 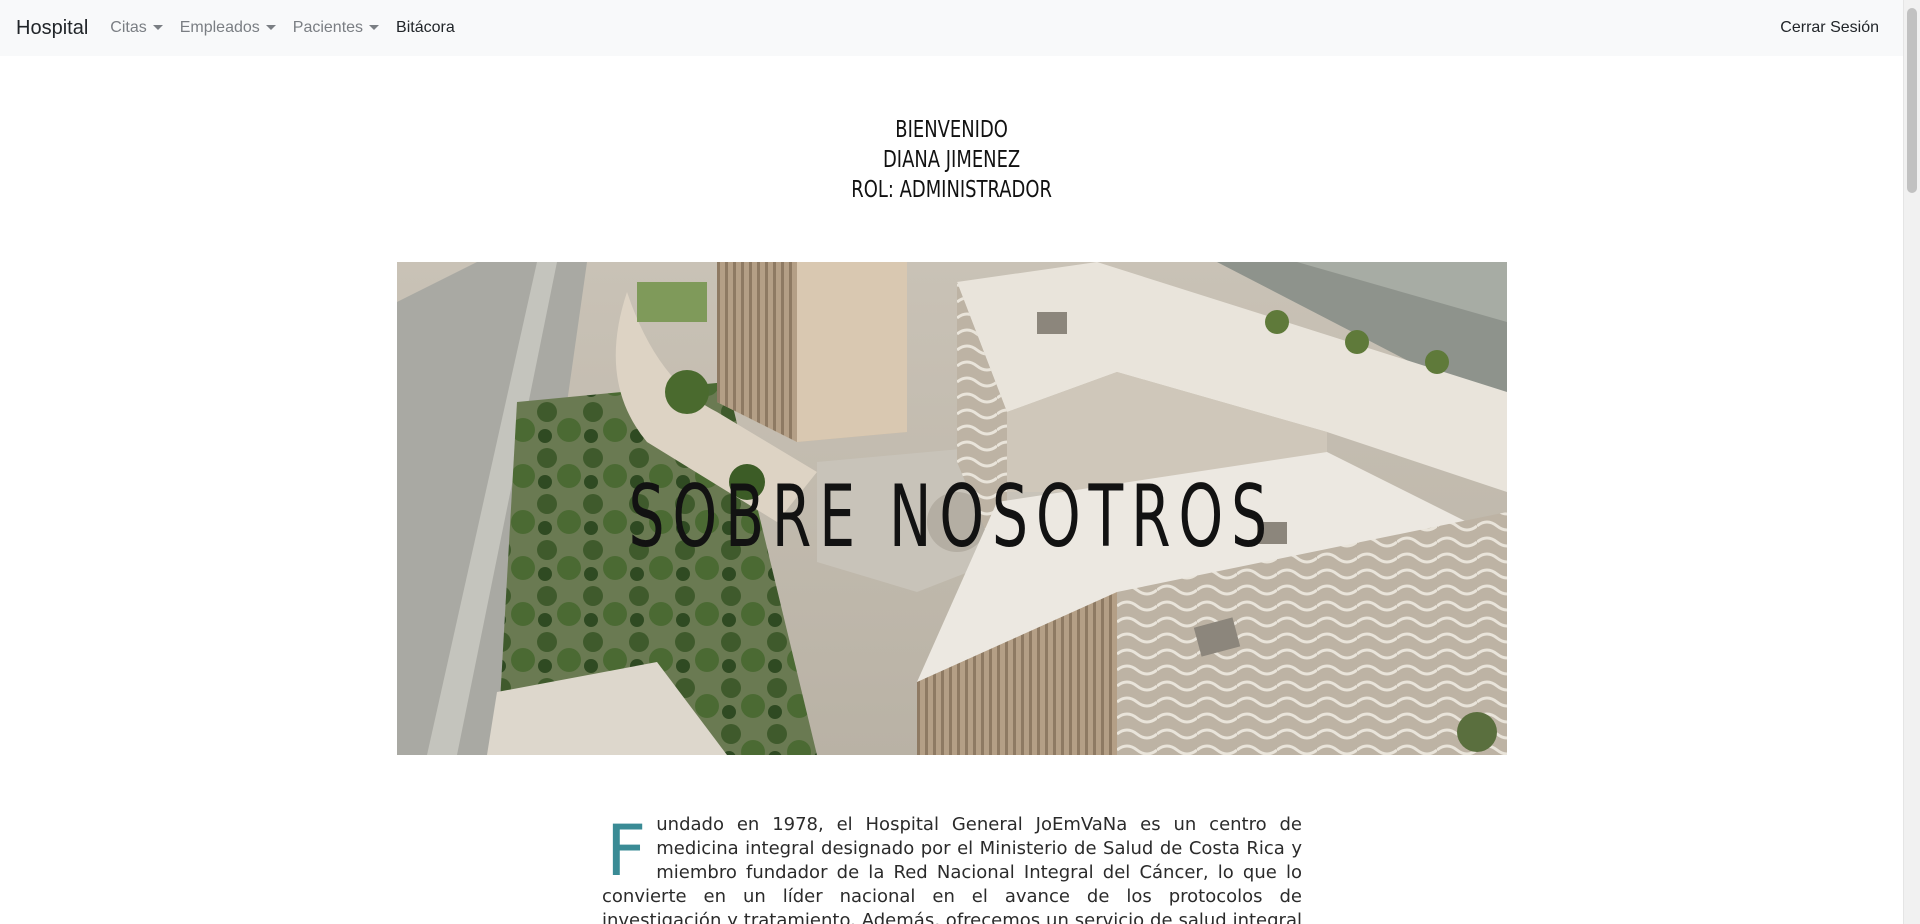 I want to click on menu-pacientes-label: Pacientes, so click(x=328, y=27).